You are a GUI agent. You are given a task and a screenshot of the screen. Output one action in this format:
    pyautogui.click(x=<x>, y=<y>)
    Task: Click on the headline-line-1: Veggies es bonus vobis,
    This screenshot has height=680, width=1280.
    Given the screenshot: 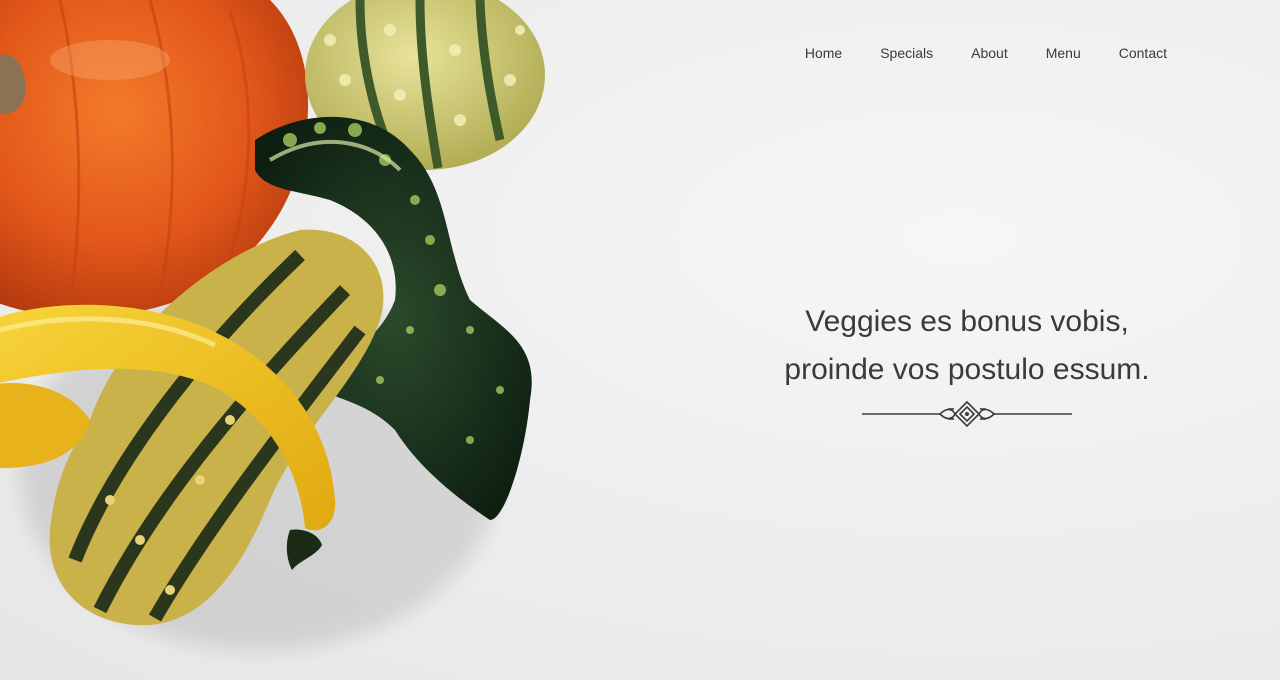 What is the action you would take?
    pyautogui.click(x=967, y=321)
    